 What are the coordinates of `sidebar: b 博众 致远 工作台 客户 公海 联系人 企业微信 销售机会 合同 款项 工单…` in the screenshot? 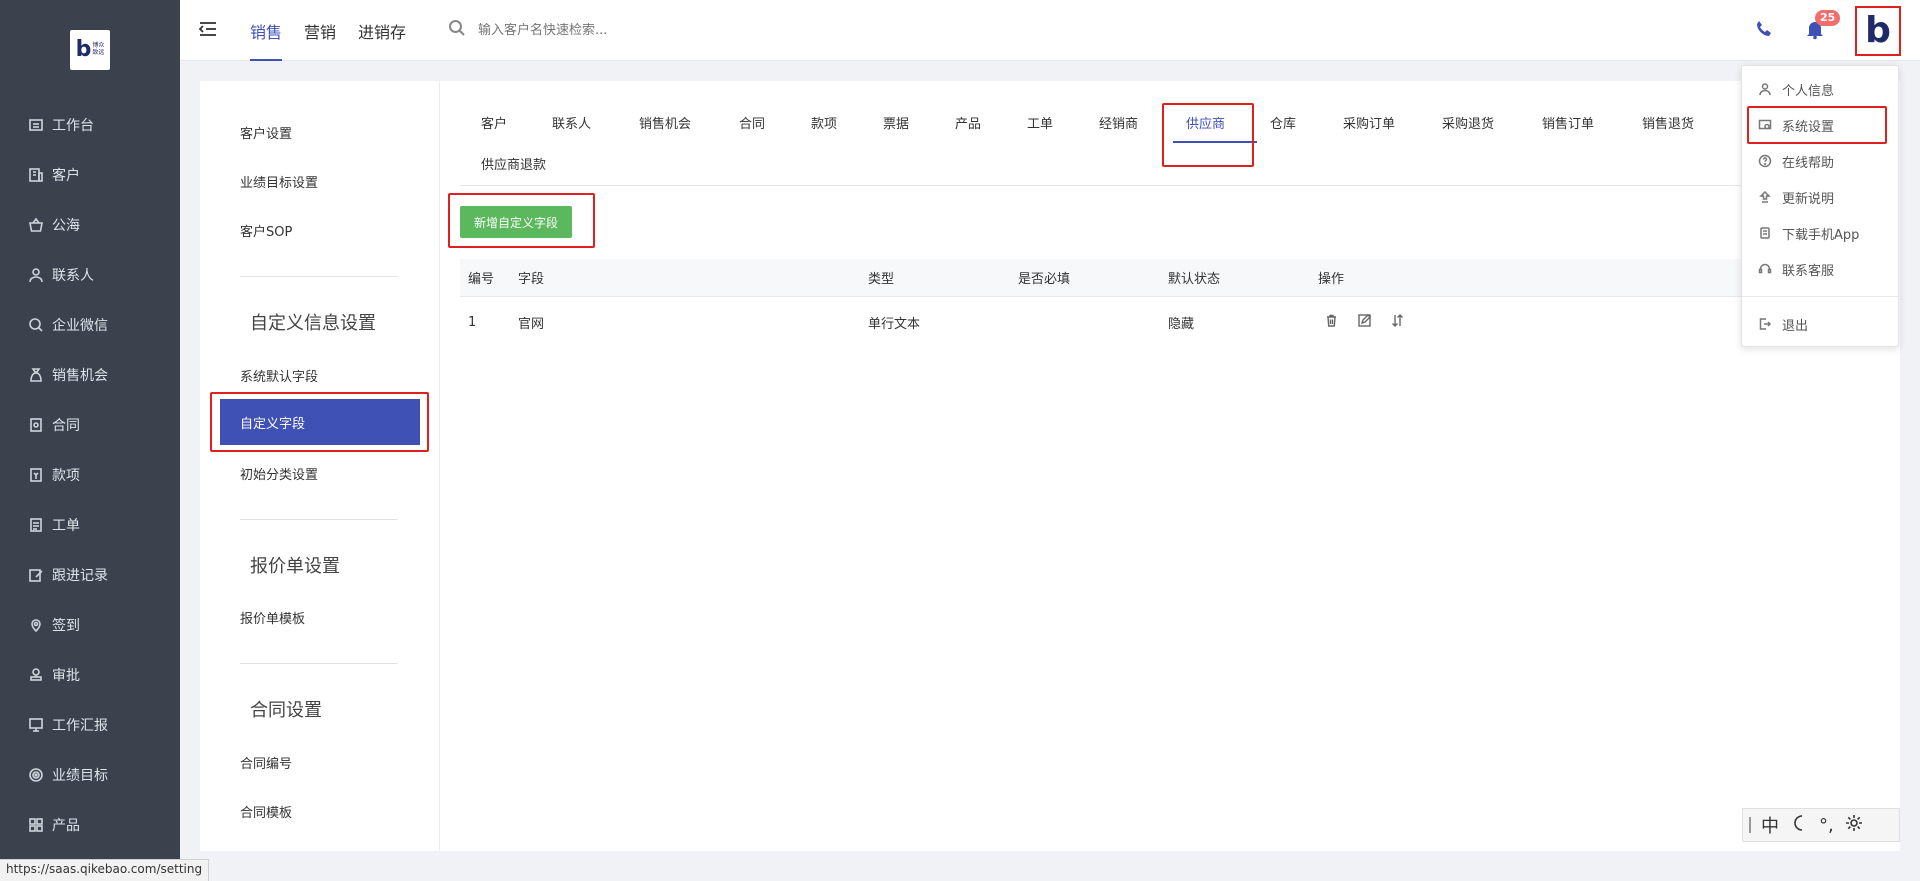 It's located at (90, 440).